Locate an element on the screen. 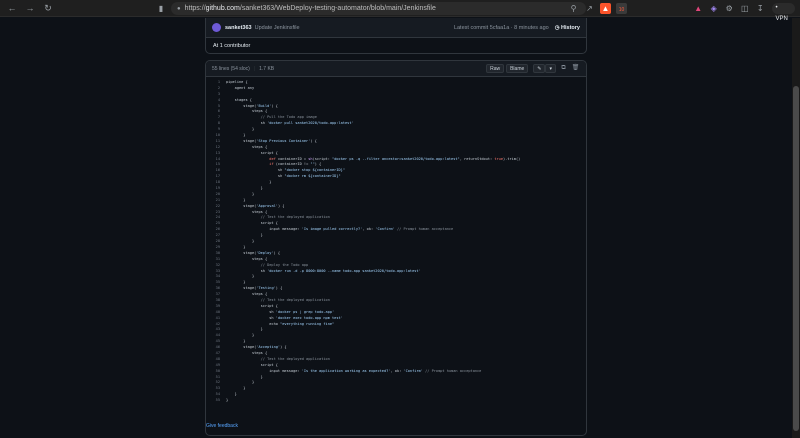  copy-icon: ⧉ is located at coordinates (563, 68).